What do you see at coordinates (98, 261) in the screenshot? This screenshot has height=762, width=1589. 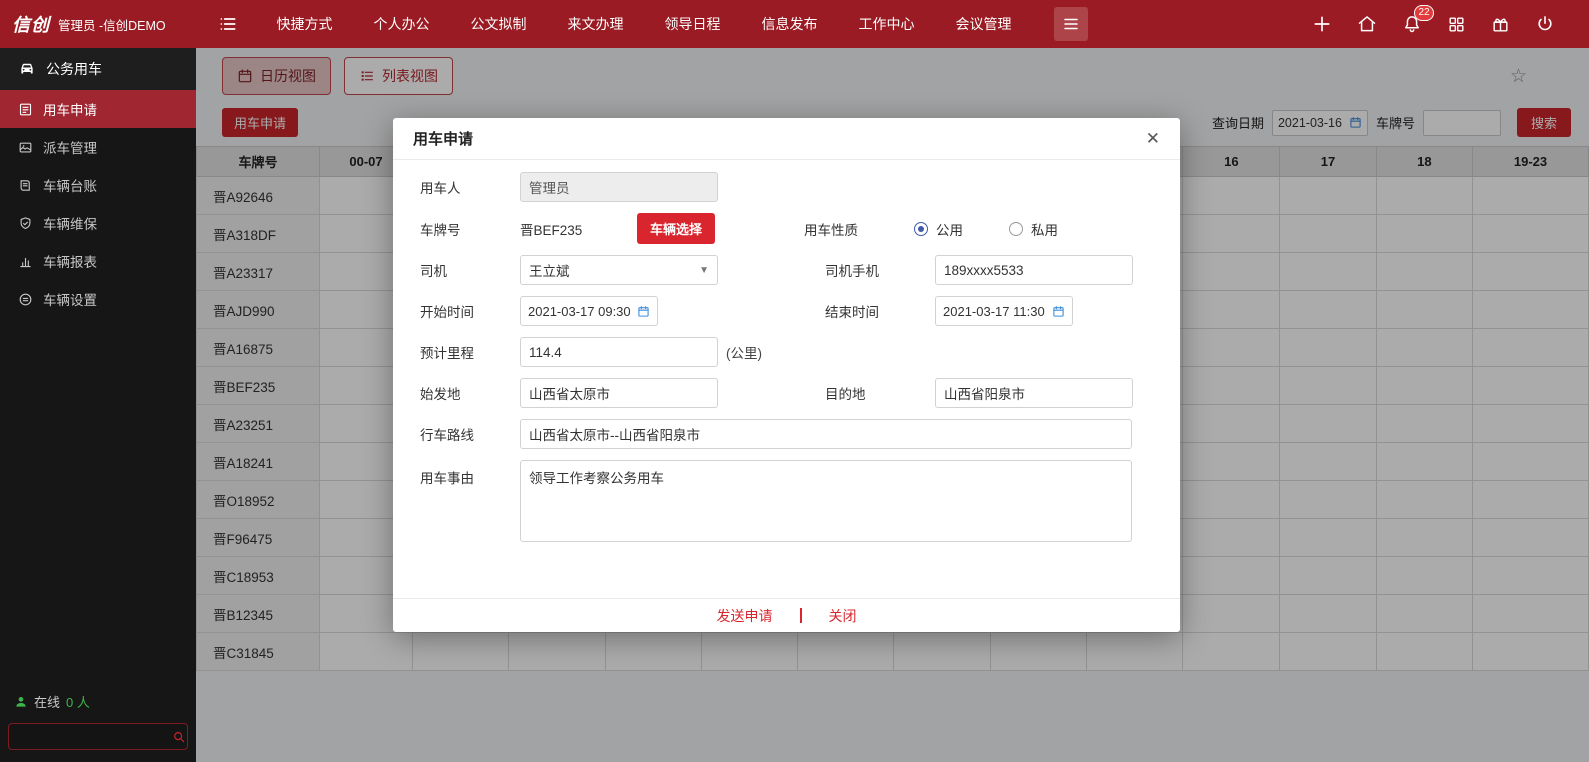 I see `sidebar-item-vehicle-reports: 车辆报表` at bounding box center [98, 261].